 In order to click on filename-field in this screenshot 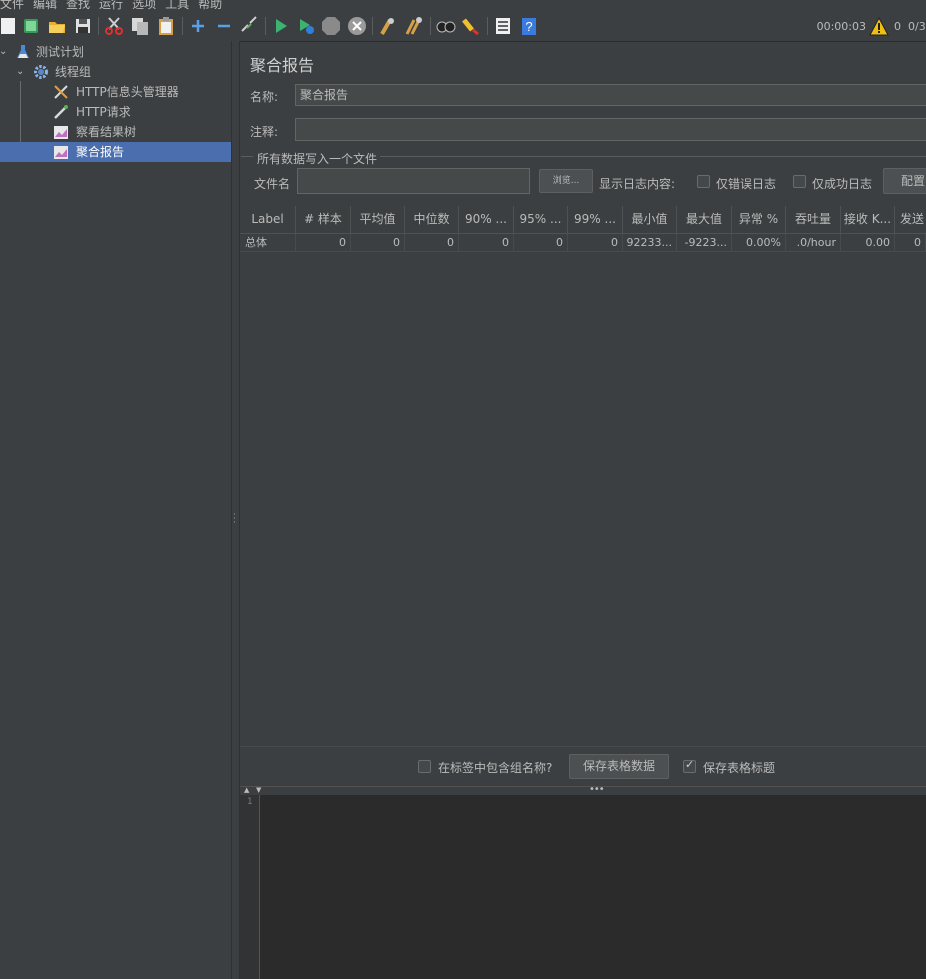, I will do `click(413, 181)`.